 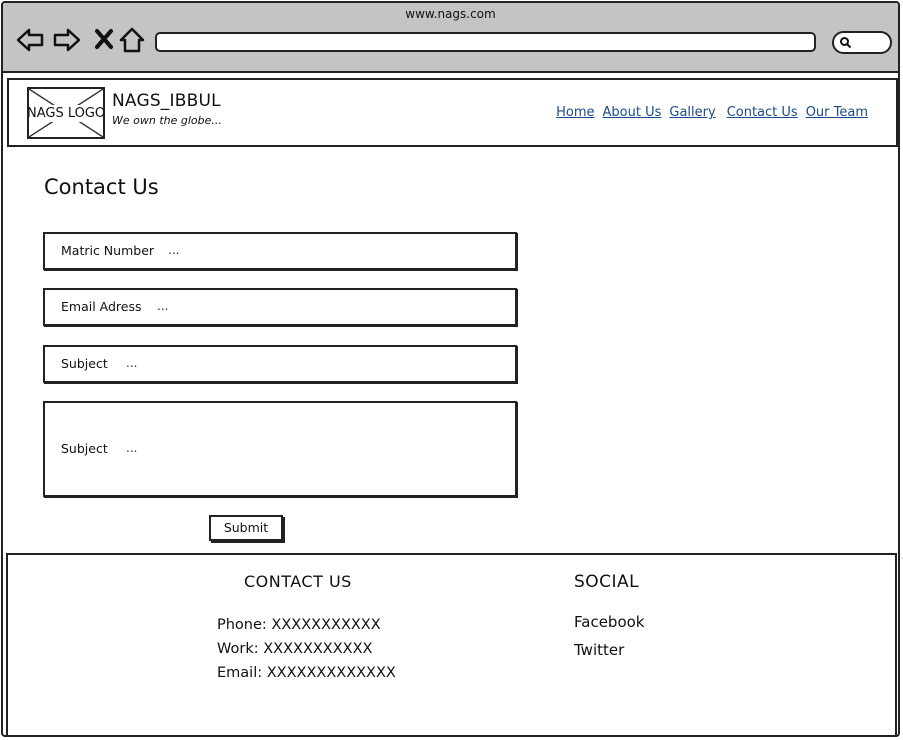 What do you see at coordinates (295, 649) in the screenshot?
I see `contact-work: Work: XXXXXXXXXXX` at bounding box center [295, 649].